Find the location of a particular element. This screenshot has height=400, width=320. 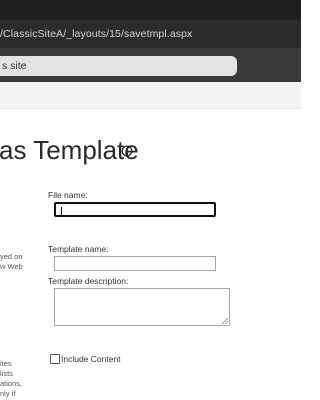

info-icon is located at coordinates (127, 151).